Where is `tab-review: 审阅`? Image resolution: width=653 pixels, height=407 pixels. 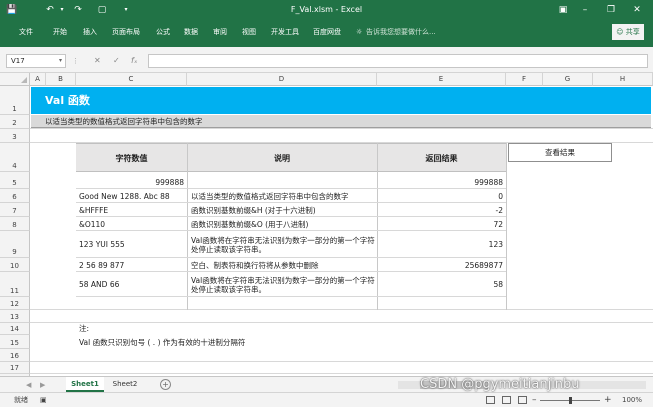
tab-review: 审阅 is located at coordinates (220, 32).